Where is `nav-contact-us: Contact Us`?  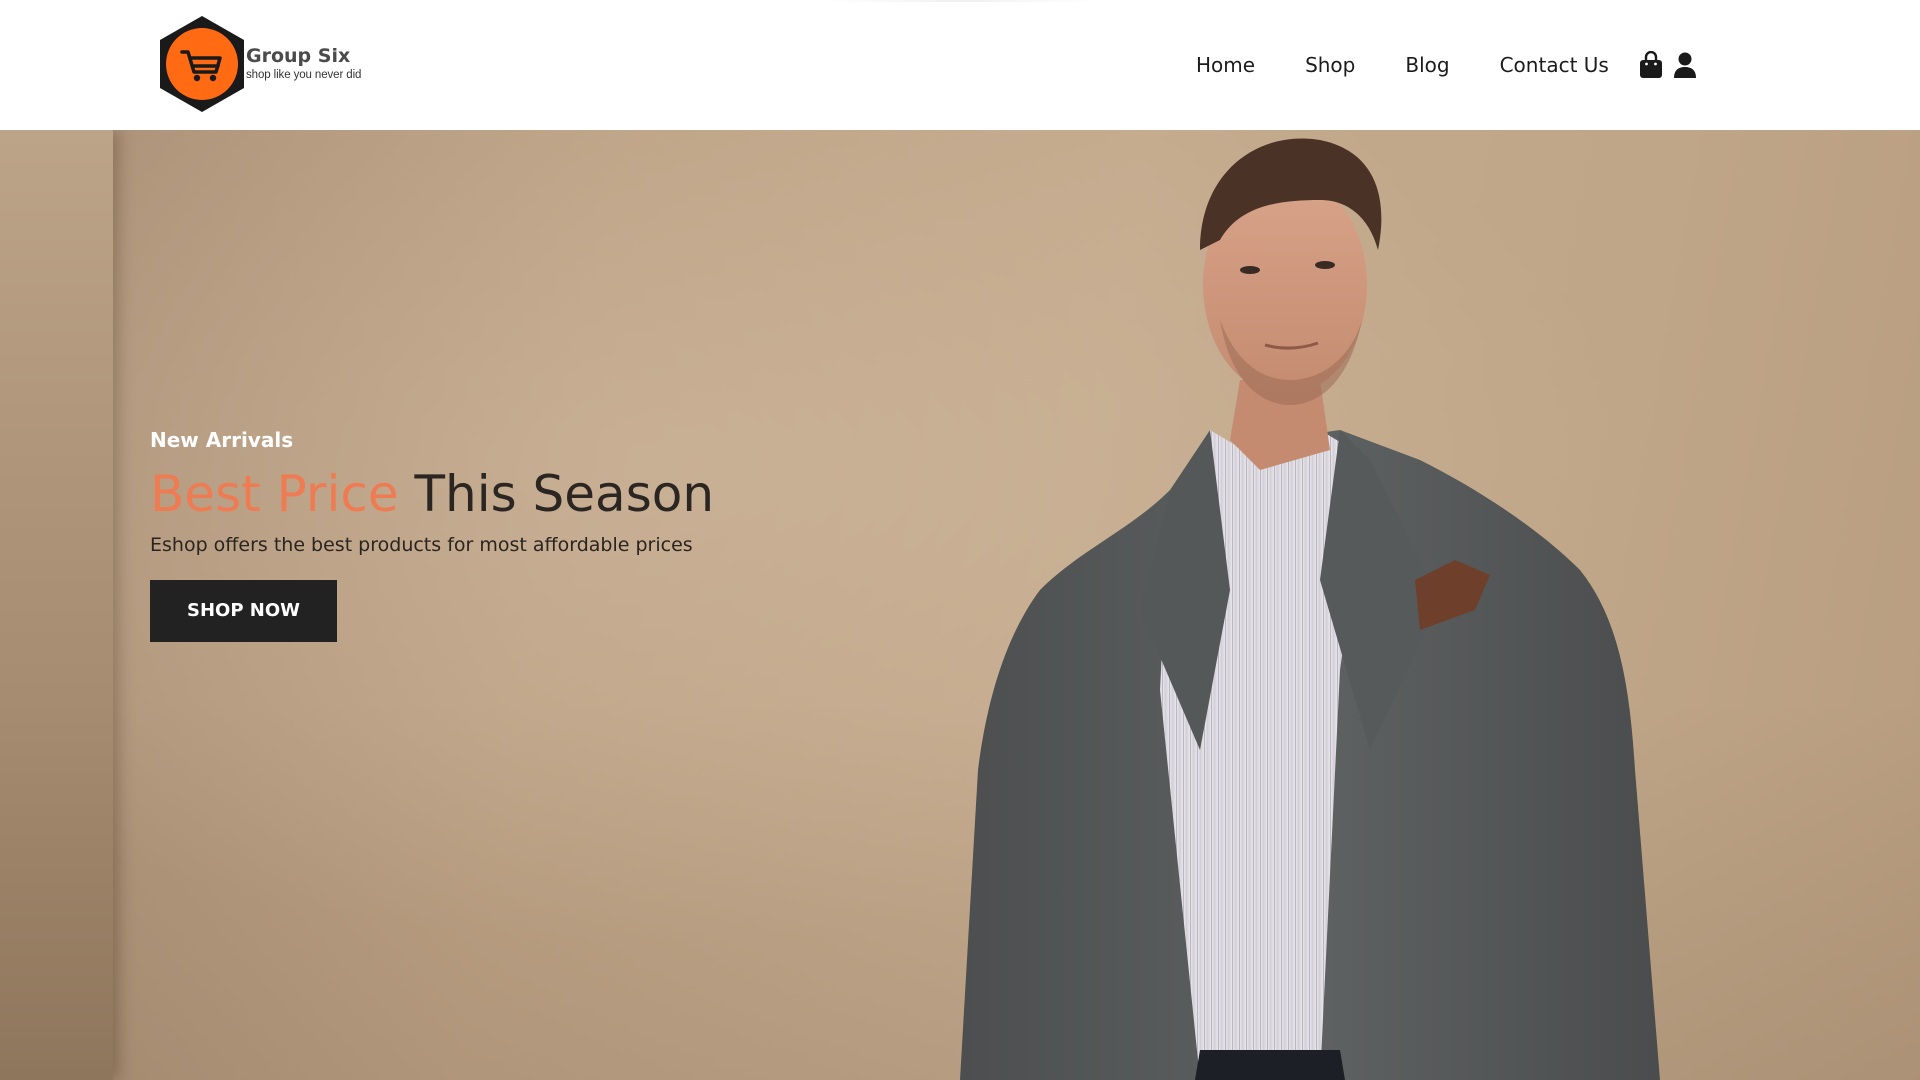
nav-contact-us: Contact Us is located at coordinates (1554, 65).